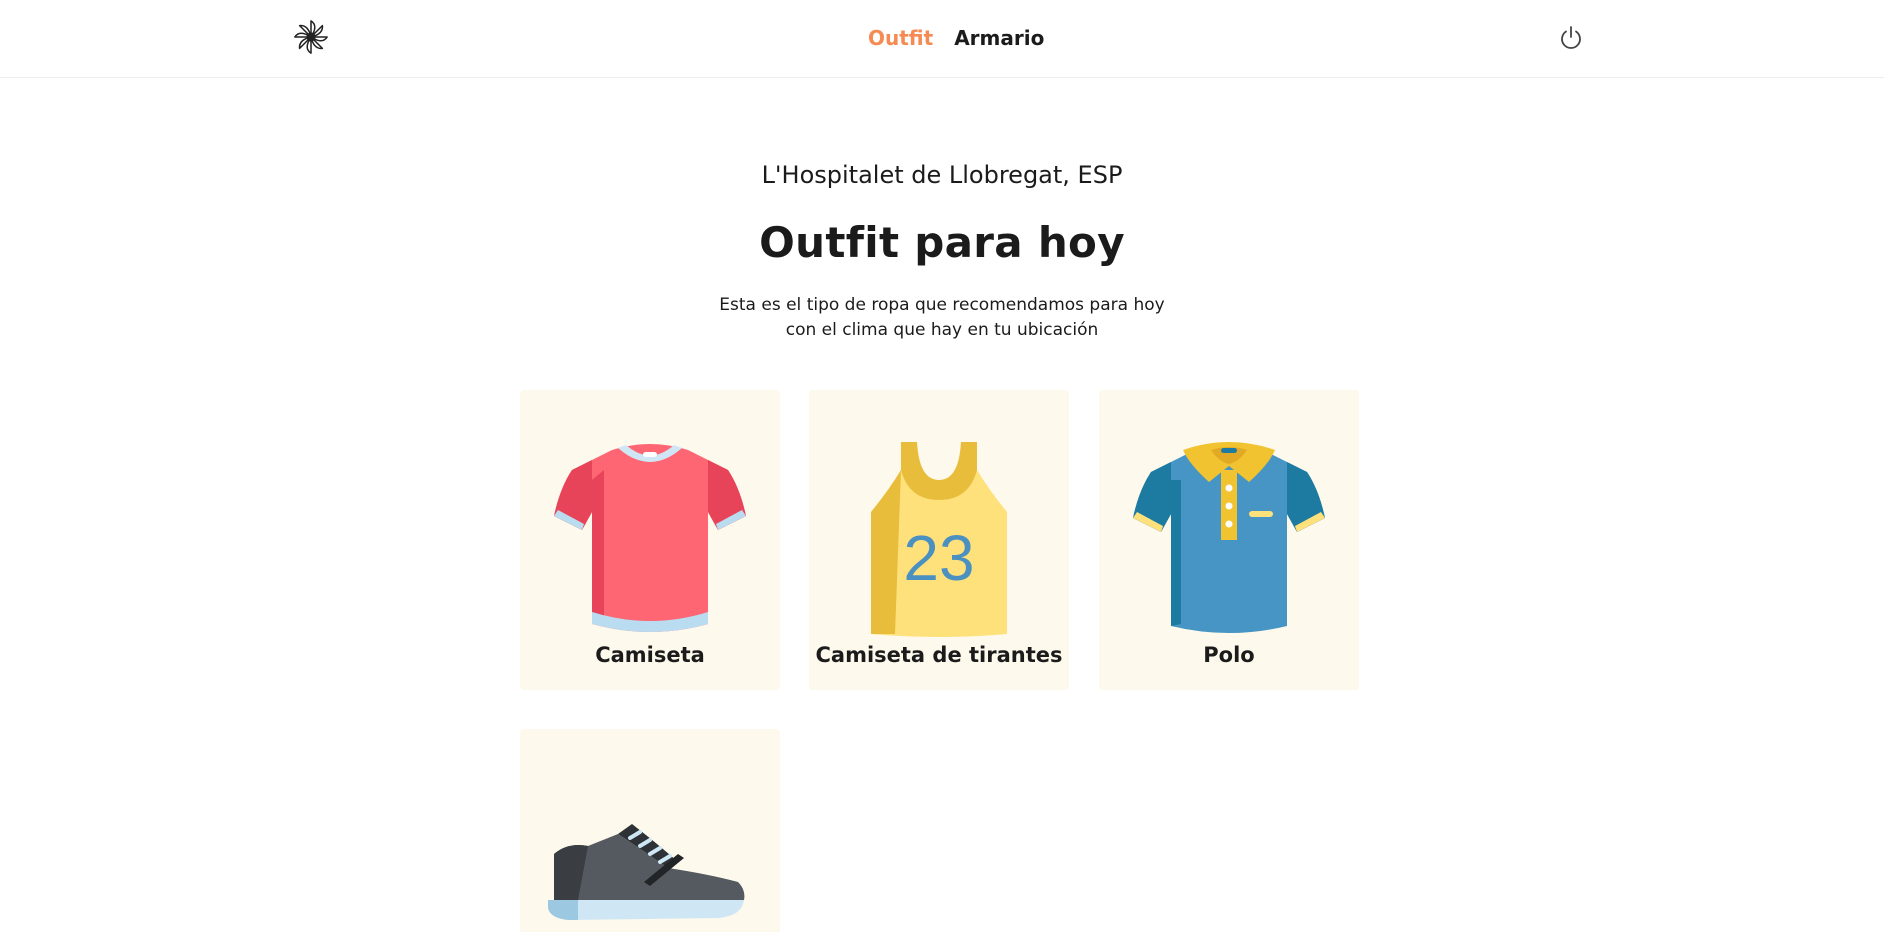  What do you see at coordinates (942, 175) in the screenshot?
I see `location-text: L'Hospitalet de Llobregat, ESP` at bounding box center [942, 175].